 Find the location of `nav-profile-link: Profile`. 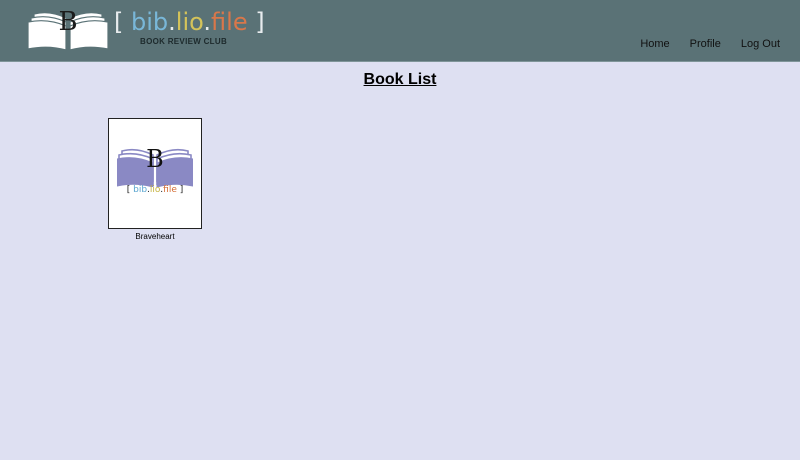

nav-profile-link: Profile is located at coordinates (705, 44).